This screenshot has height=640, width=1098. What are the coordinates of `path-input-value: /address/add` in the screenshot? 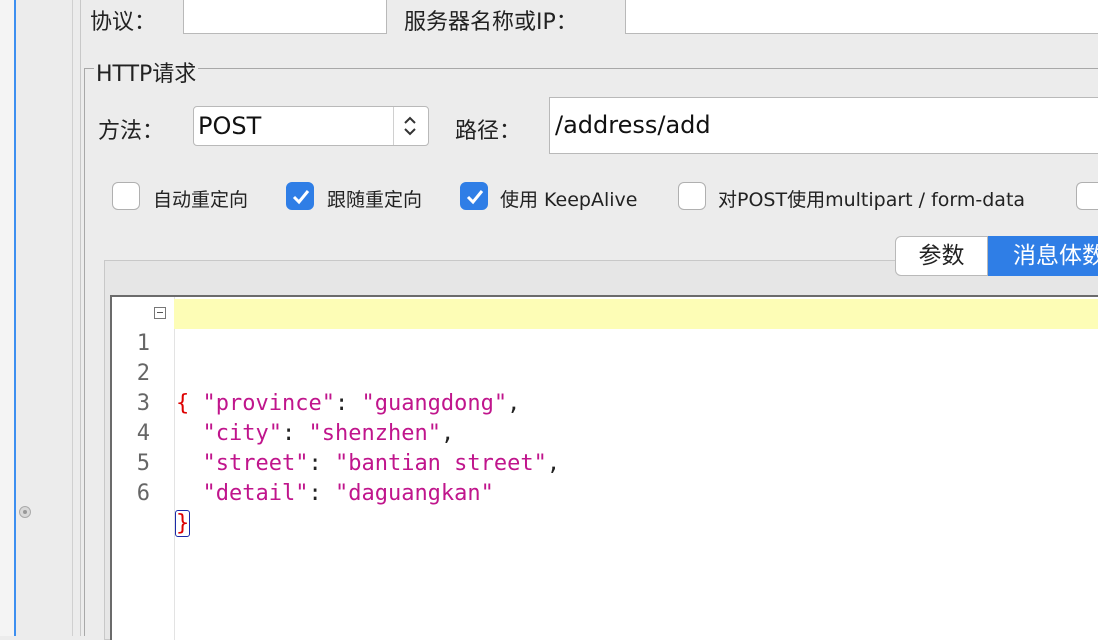 It's located at (633, 125).